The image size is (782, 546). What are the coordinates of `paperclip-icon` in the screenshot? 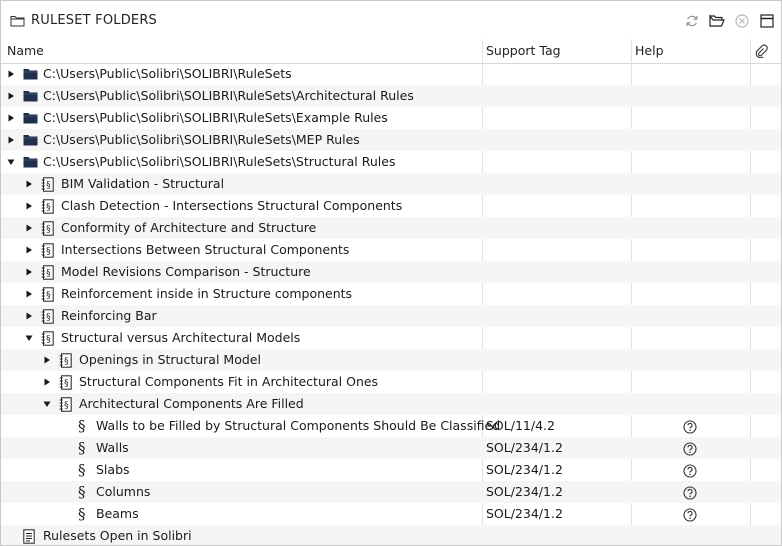 It's located at (761, 51).